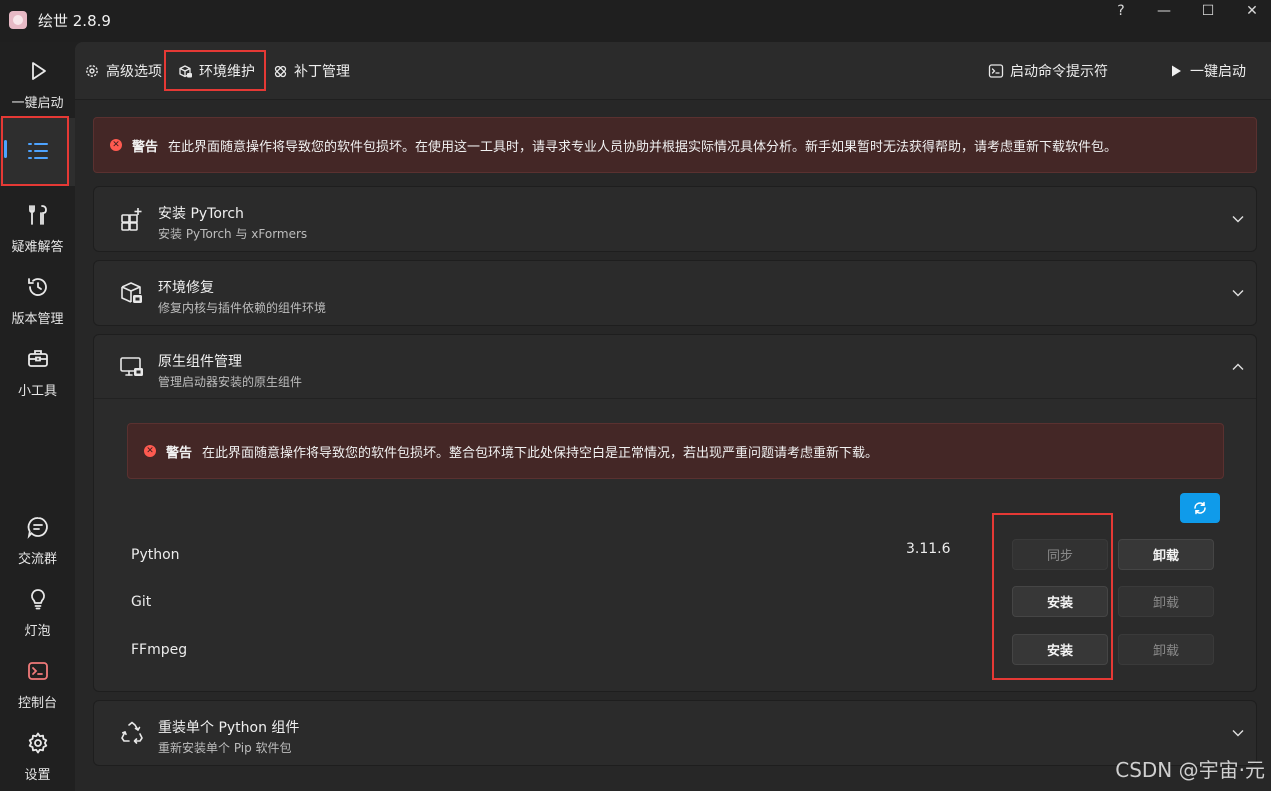 This screenshot has height=791, width=1271. I want to click on sidebar-item-label: 一键启动, so click(37, 103).